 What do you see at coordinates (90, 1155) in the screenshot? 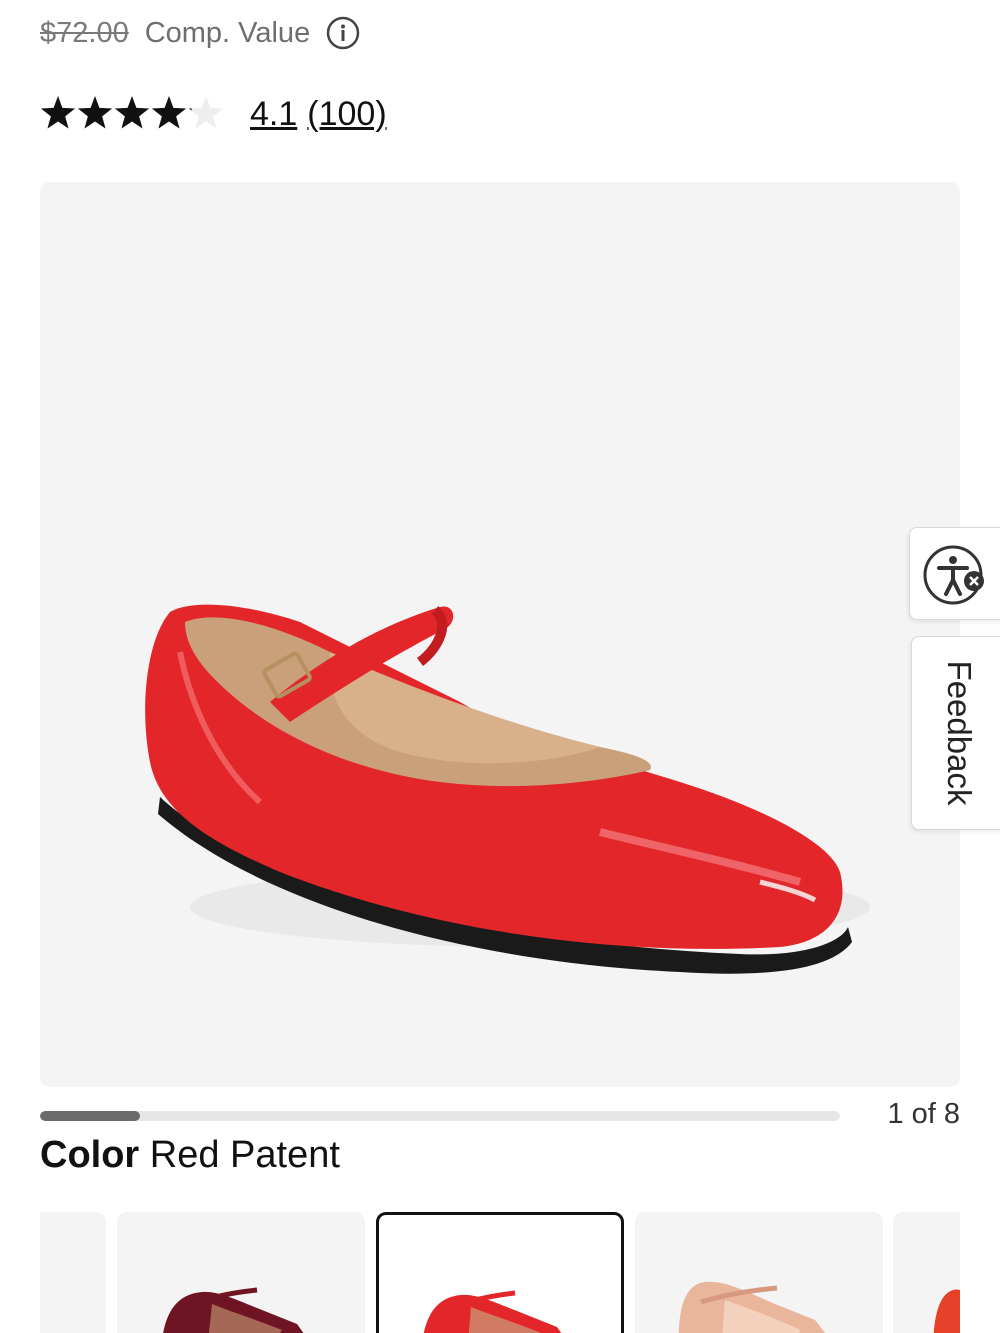
I see `color-label: Color` at bounding box center [90, 1155].